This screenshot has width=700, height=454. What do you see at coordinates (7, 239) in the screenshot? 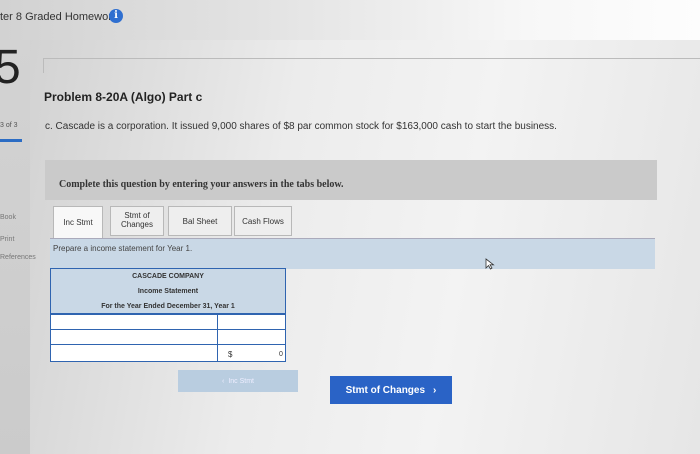
I see `sidebar-link-print: Print` at bounding box center [7, 239].